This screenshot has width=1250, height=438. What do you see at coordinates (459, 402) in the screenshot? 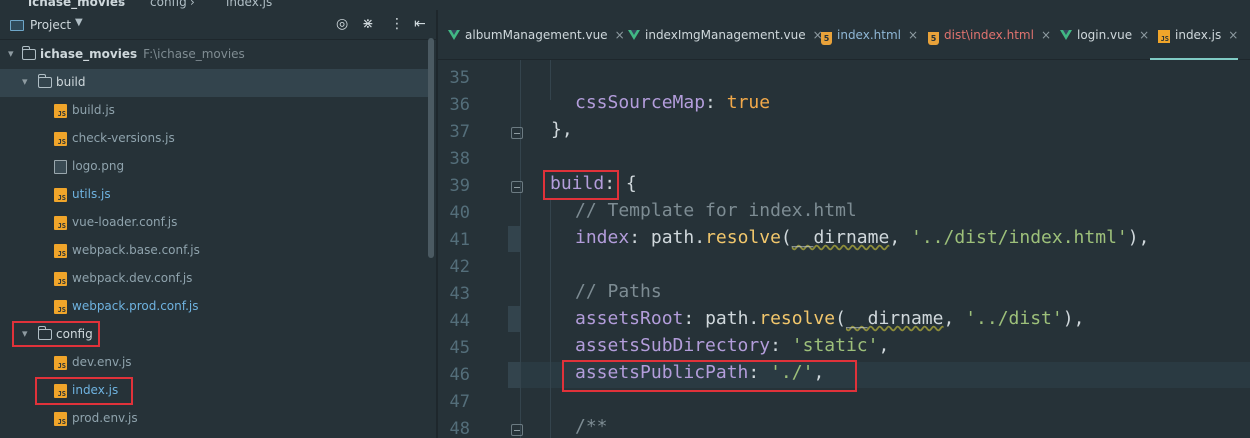
I see `line-number: 47` at bounding box center [459, 402].